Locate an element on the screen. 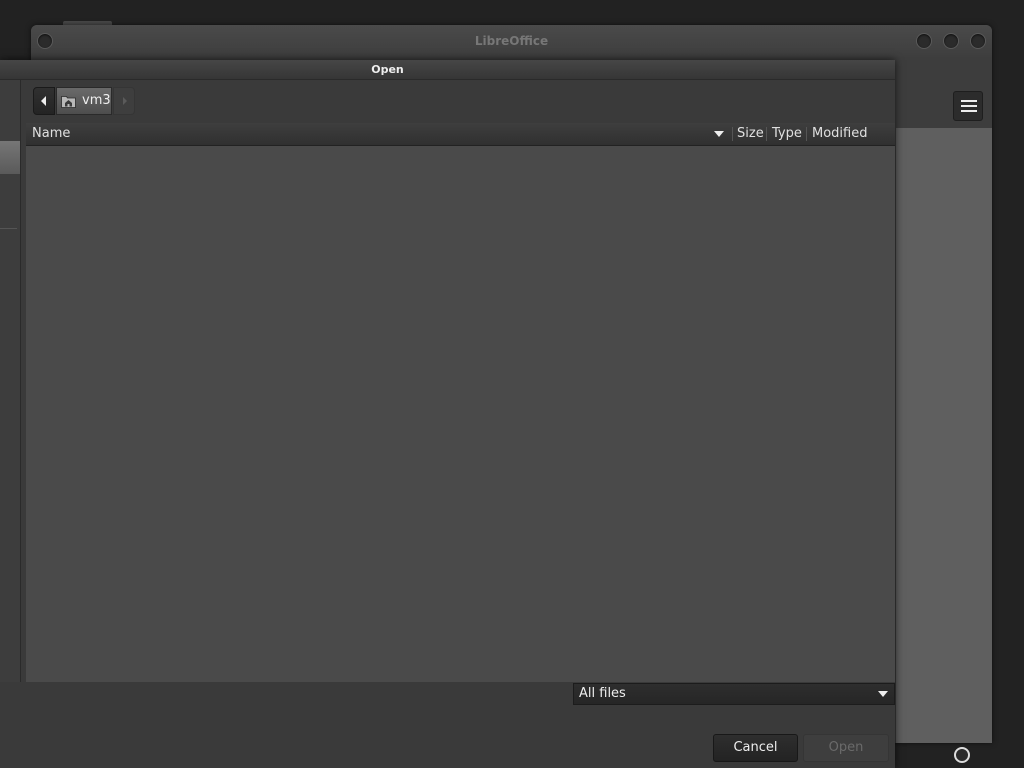 This screenshot has width=1024, height=768. home-folder-icon is located at coordinates (68, 102).